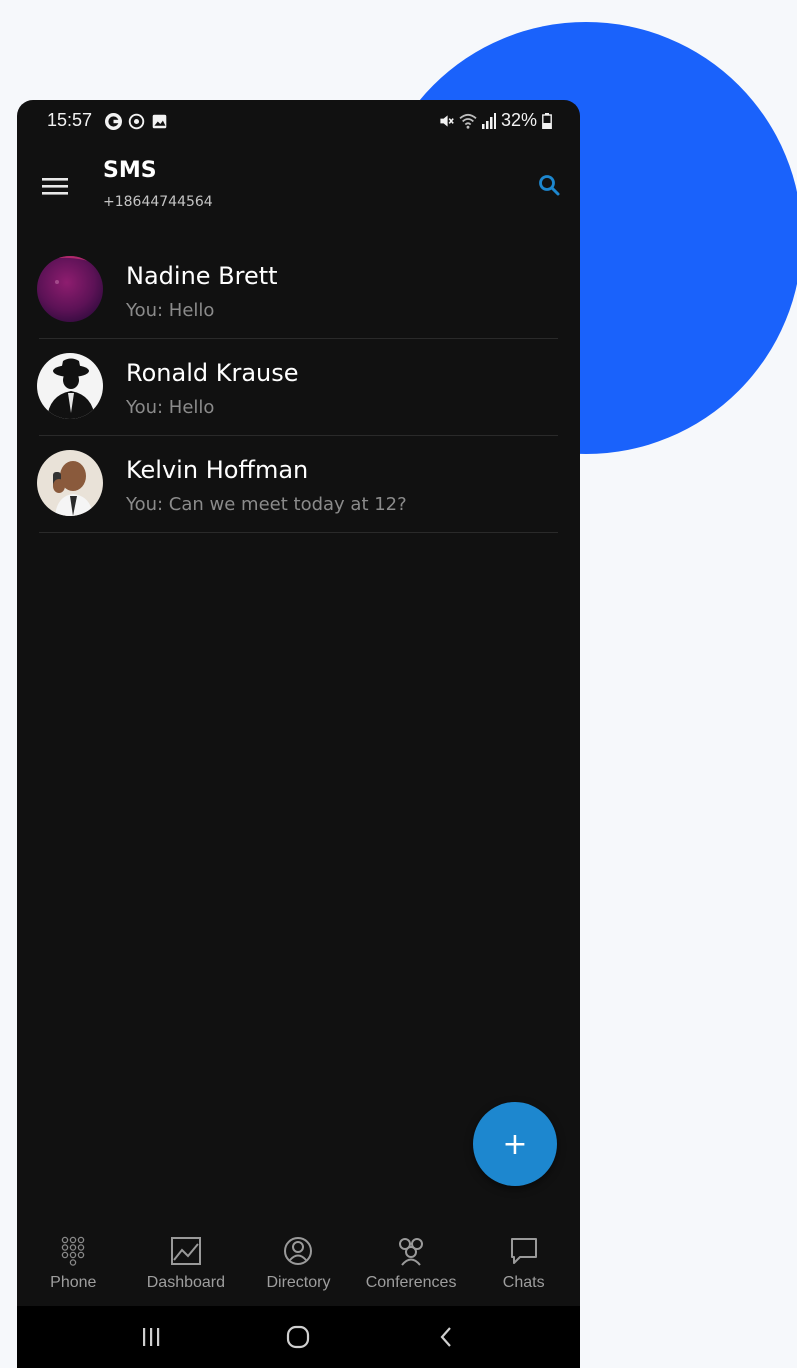  I want to click on mute-icon, so click(447, 120).